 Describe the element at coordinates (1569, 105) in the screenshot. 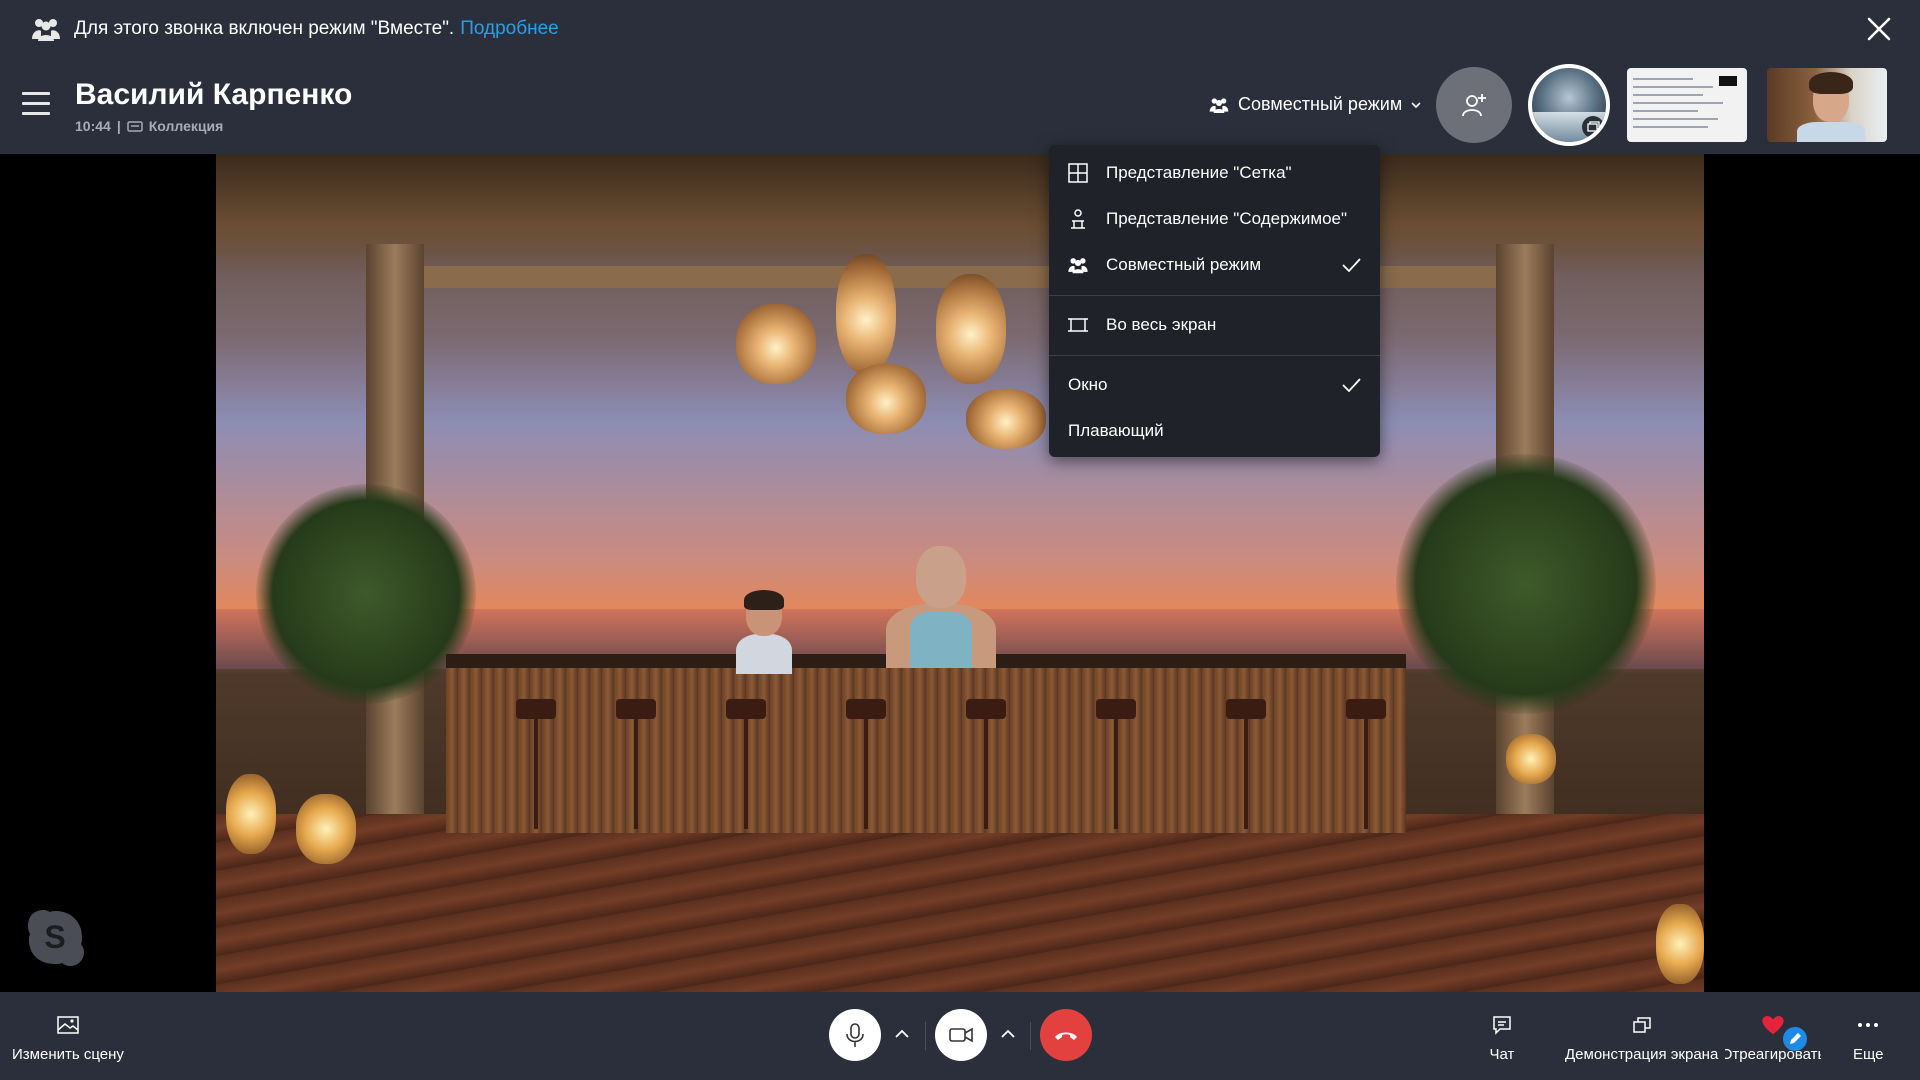

I see `self-avatar` at that location.